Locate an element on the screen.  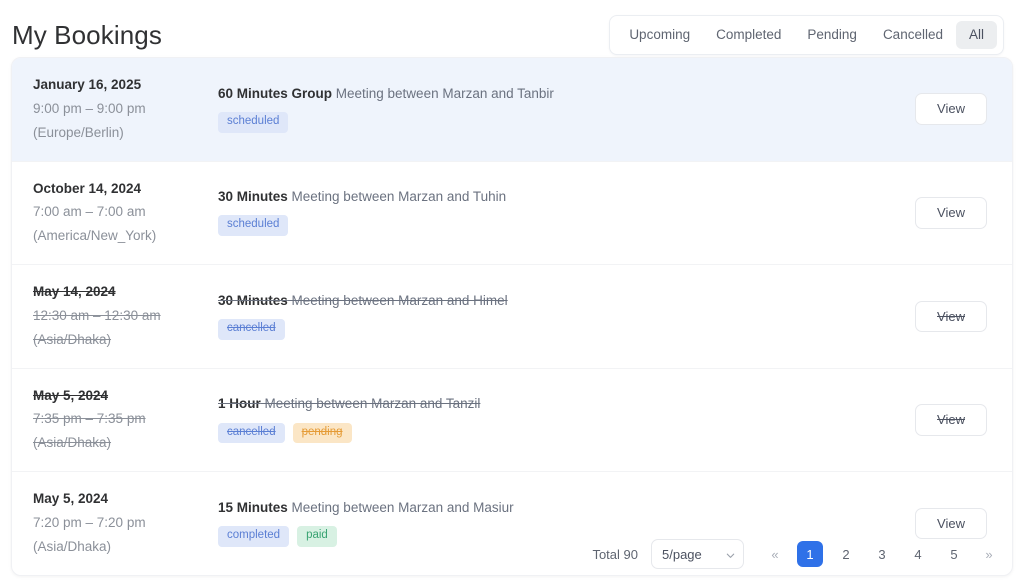
booking-timezone: (Europe/Berlin) is located at coordinates (78, 132).